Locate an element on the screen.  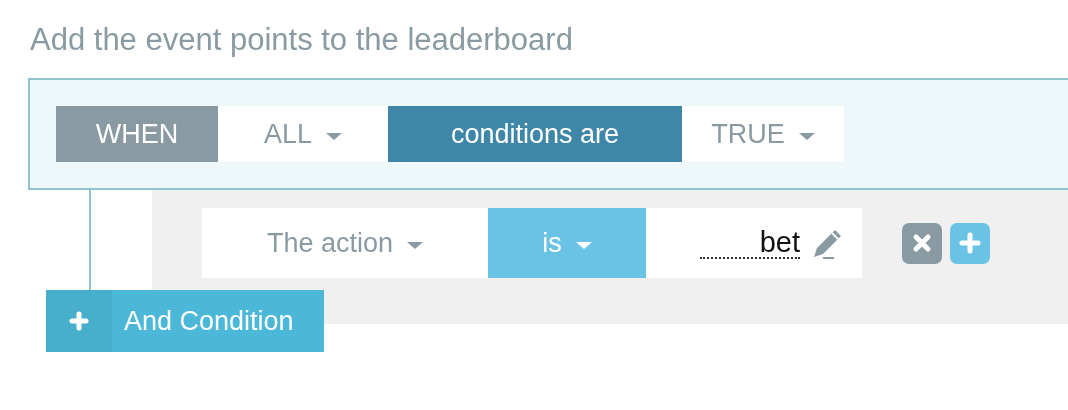
remove-button is located at coordinates (922, 243).